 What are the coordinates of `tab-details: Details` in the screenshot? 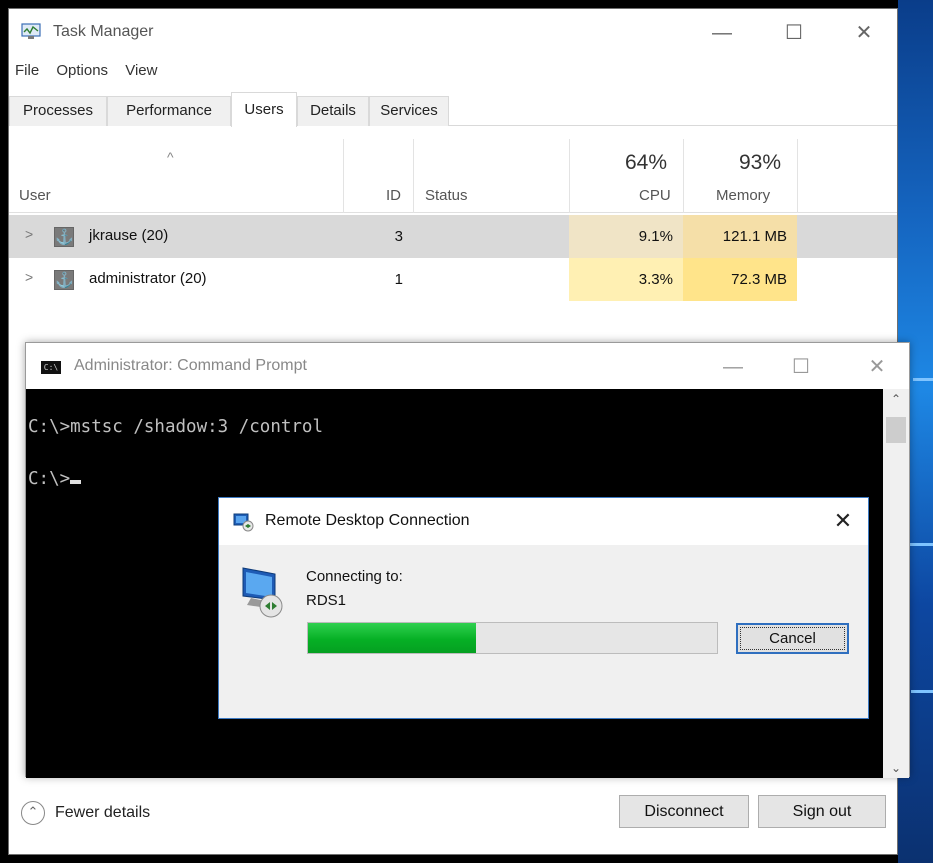 It's located at (333, 111).